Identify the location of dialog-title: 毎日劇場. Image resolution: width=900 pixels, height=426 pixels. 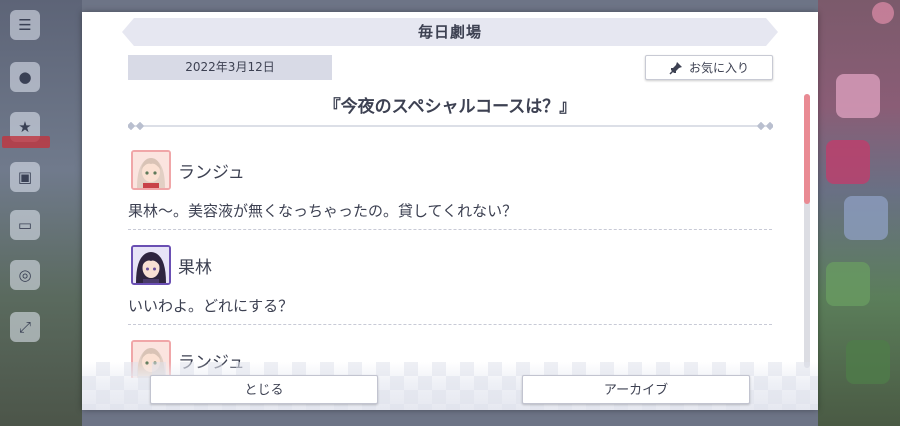
(449, 32).